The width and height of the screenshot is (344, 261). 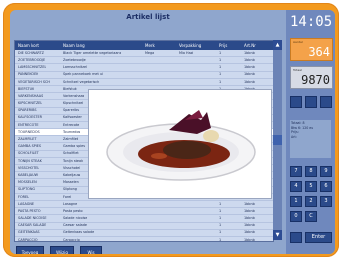 What do you see at coordinates (75, 218) in the screenshot?
I see `table-cell: Salade nicoise` at bounding box center [75, 218].